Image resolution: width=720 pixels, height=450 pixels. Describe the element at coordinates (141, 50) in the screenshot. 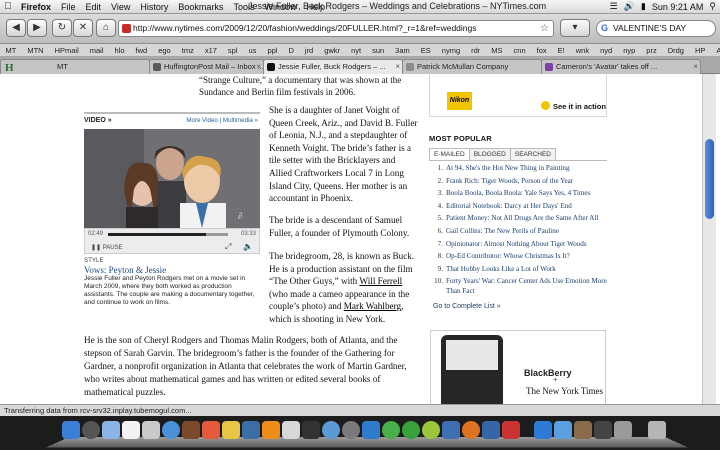

I see `bookmark-item: fwd` at that location.